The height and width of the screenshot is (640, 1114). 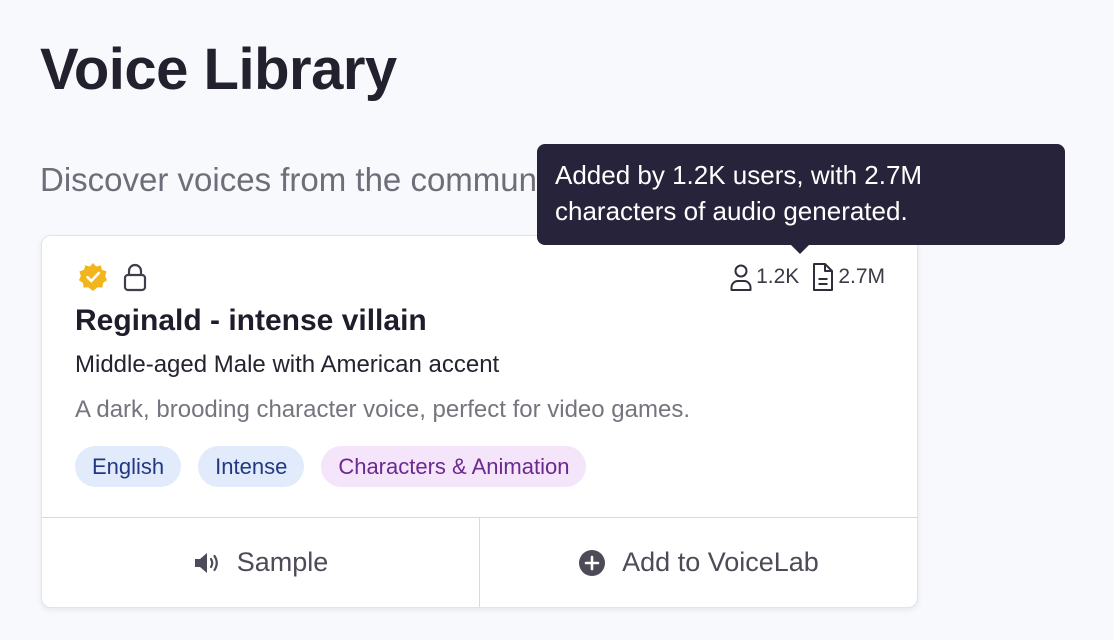 I want to click on verified-badge-icon, so click(x=93, y=277).